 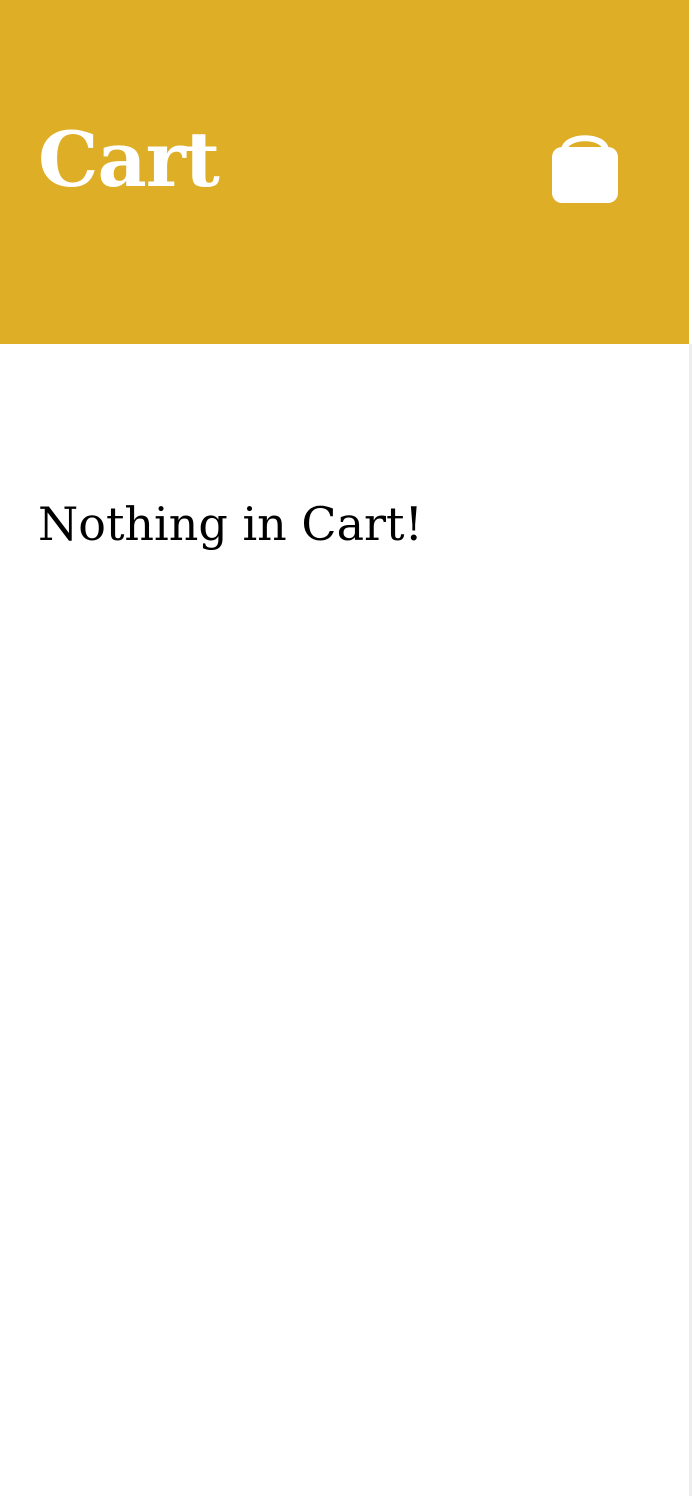 I want to click on empty-cart-message: Nothing in Cart!, so click(x=231, y=524).